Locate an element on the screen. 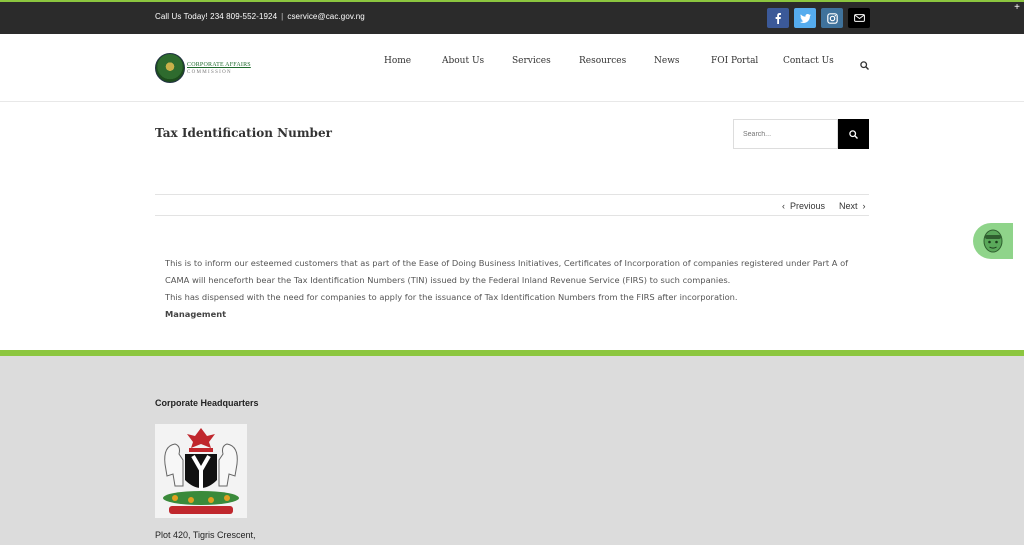 The height and width of the screenshot is (545, 1024). search-field is located at coordinates (785, 134).